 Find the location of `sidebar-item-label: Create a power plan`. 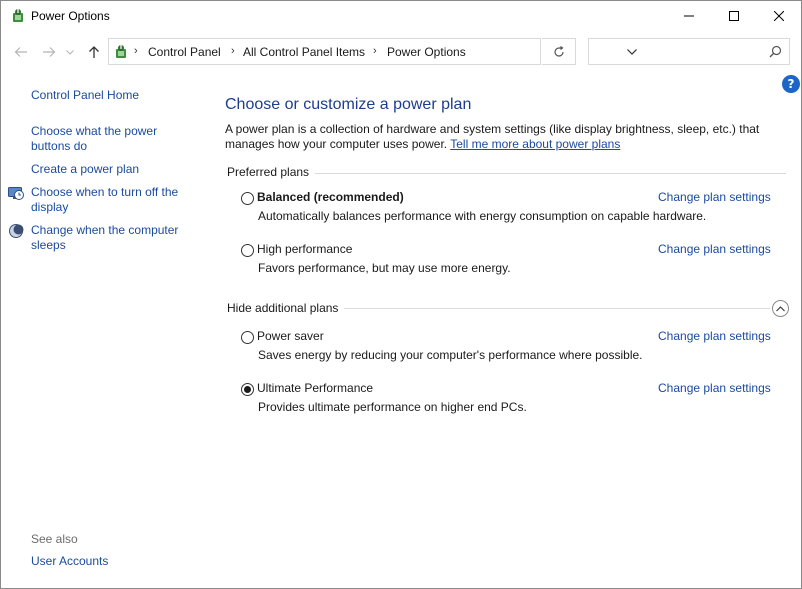

sidebar-item-label: Create a power plan is located at coordinates (85, 169).